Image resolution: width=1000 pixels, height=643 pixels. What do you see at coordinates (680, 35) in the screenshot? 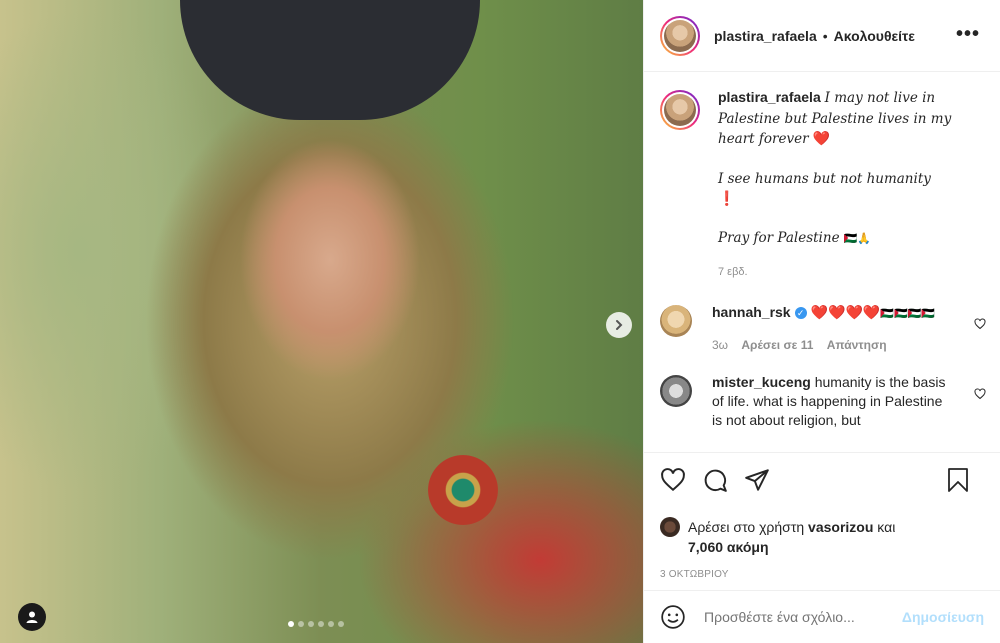
I see `author-avatar` at bounding box center [680, 35].